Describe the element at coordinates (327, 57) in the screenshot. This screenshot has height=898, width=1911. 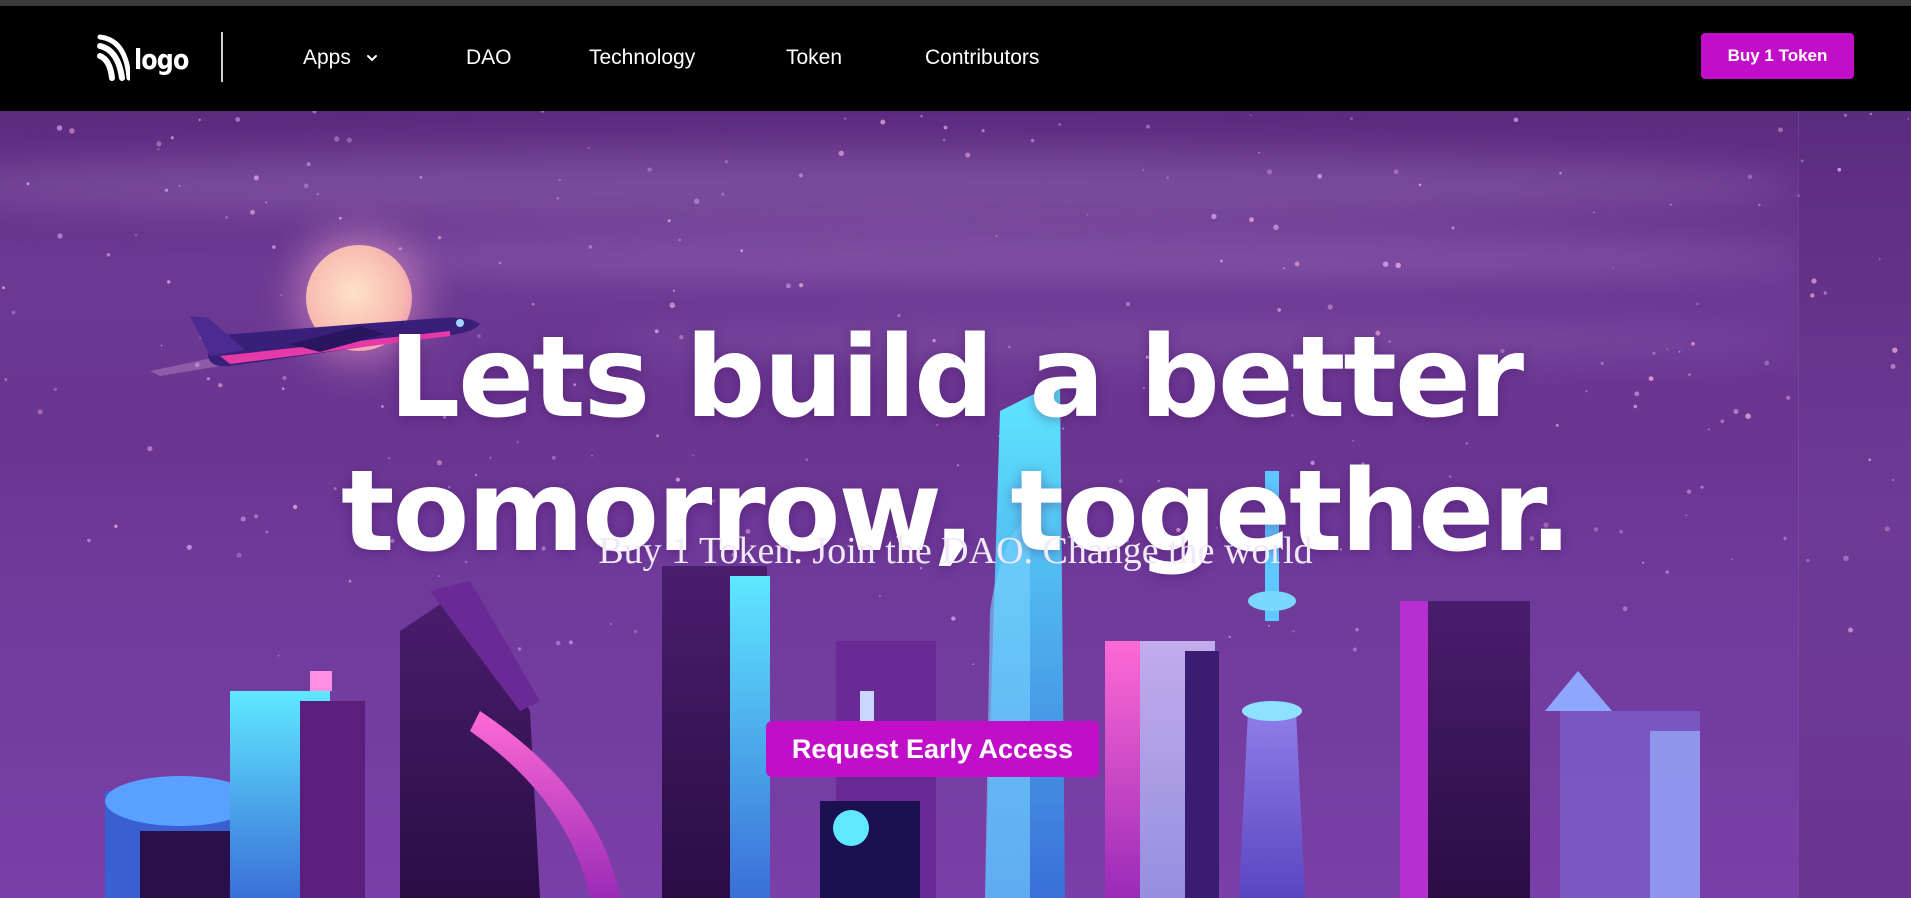
I see `nav-item-label: Apps` at that location.